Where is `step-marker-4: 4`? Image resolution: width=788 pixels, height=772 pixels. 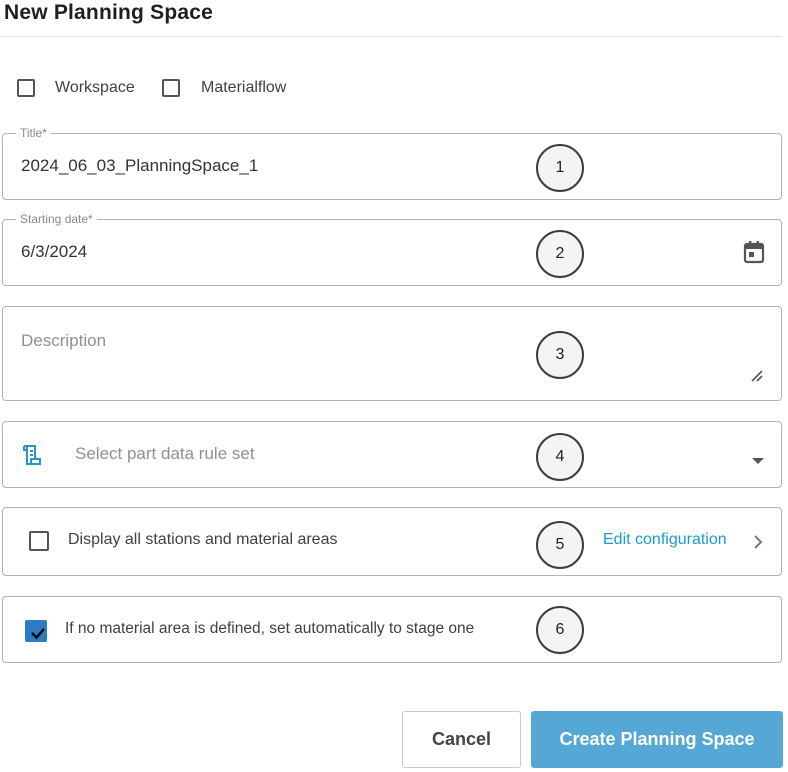
step-marker-4: 4 is located at coordinates (560, 457).